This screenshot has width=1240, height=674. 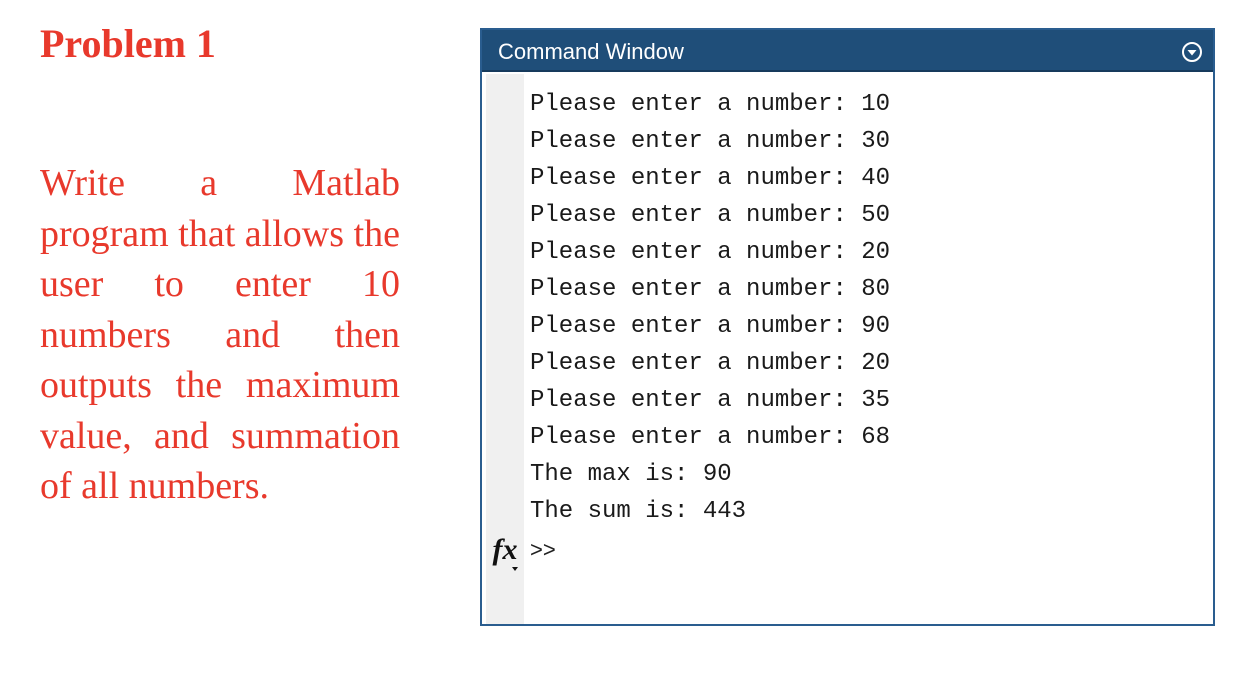 What do you see at coordinates (710, 178) in the screenshot?
I see `output-line: Please enter a number: 40` at bounding box center [710, 178].